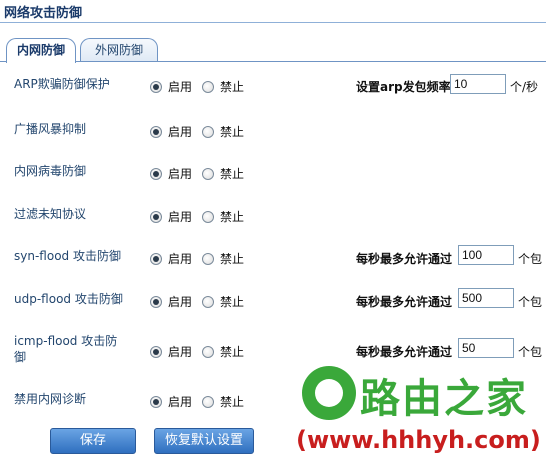  Describe the element at coordinates (204, 441) in the screenshot. I see `restore-defaults-button: 恢复默认设置` at that location.